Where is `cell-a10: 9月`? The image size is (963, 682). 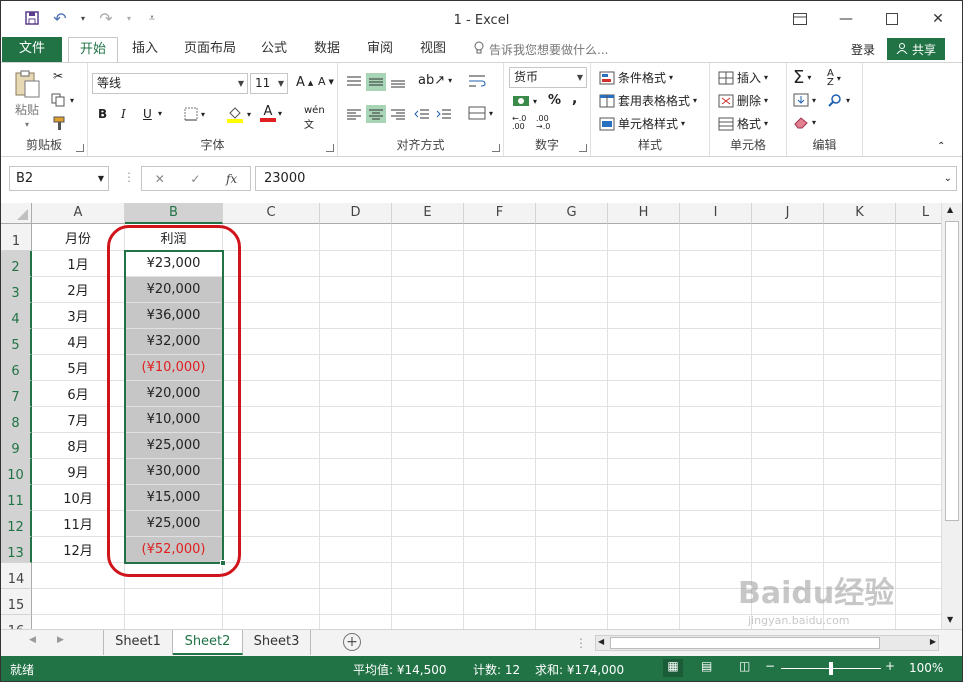
cell-a10: 9月 is located at coordinates (78, 472).